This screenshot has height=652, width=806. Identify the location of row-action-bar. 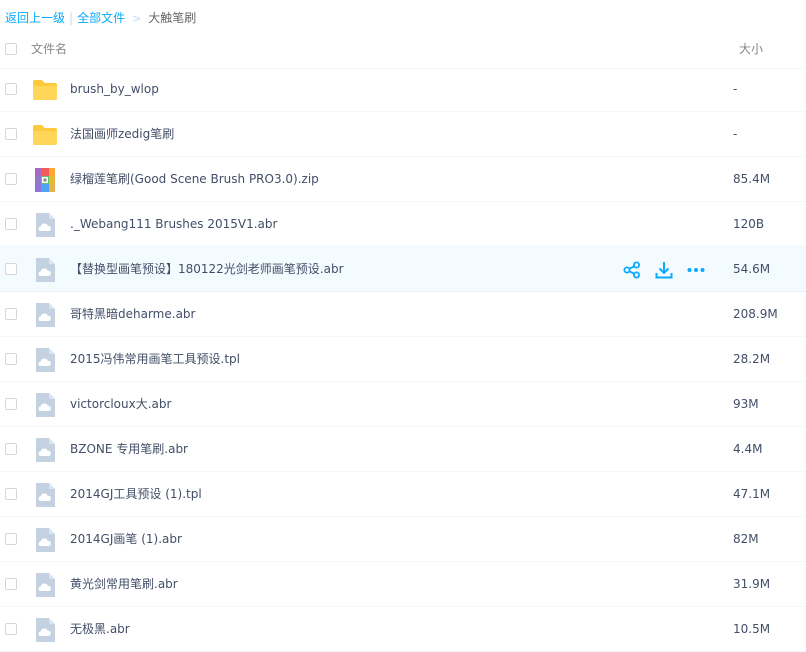
(664, 270).